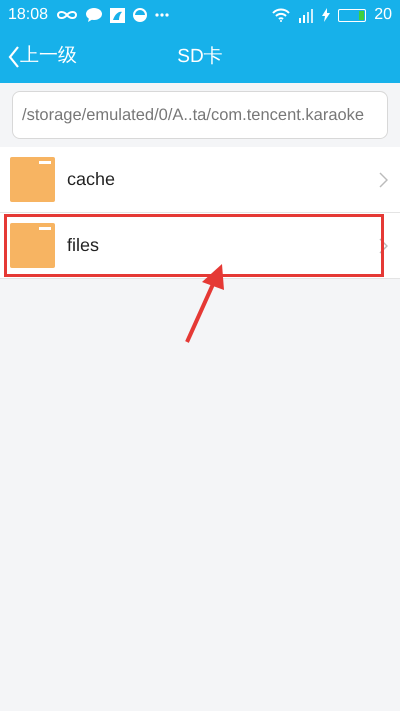 The width and height of the screenshot is (400, 711). What do you see at coordinates (162, 15) in the screenshot?
I see `more-dots-icon` at bounding box center [162, 15].